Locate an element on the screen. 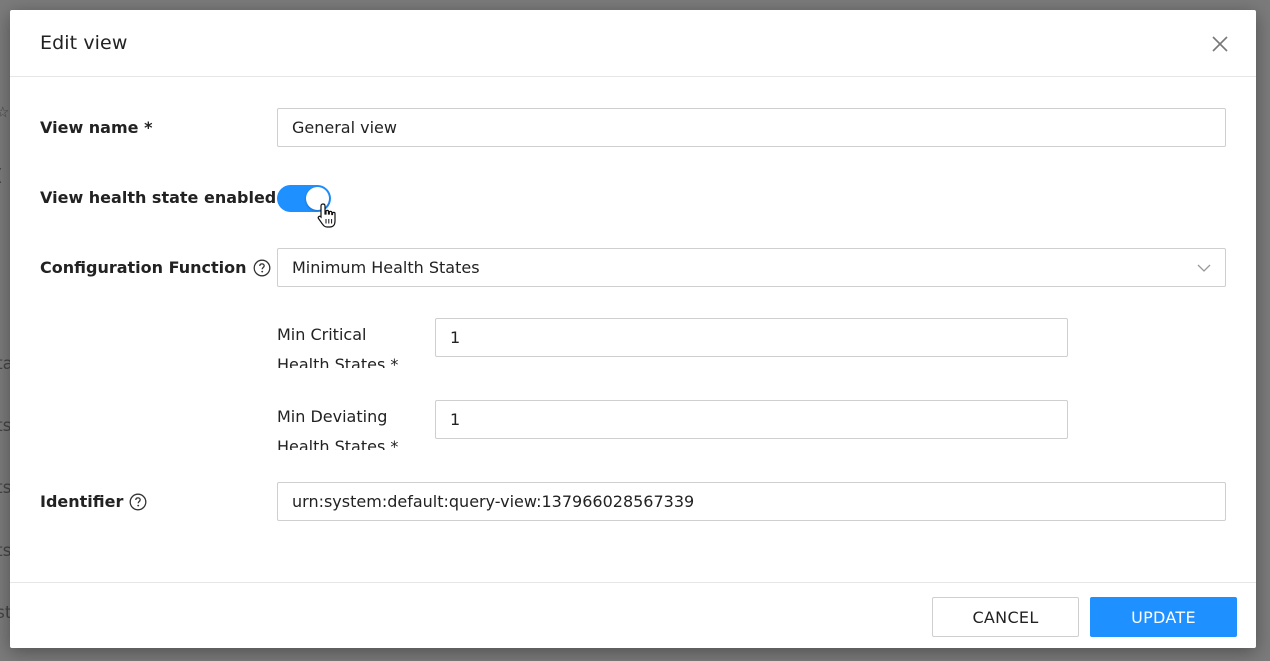 The image size is (1270, 661). health-state-label-text: View health state enabled is located at coordinates (158, 197).